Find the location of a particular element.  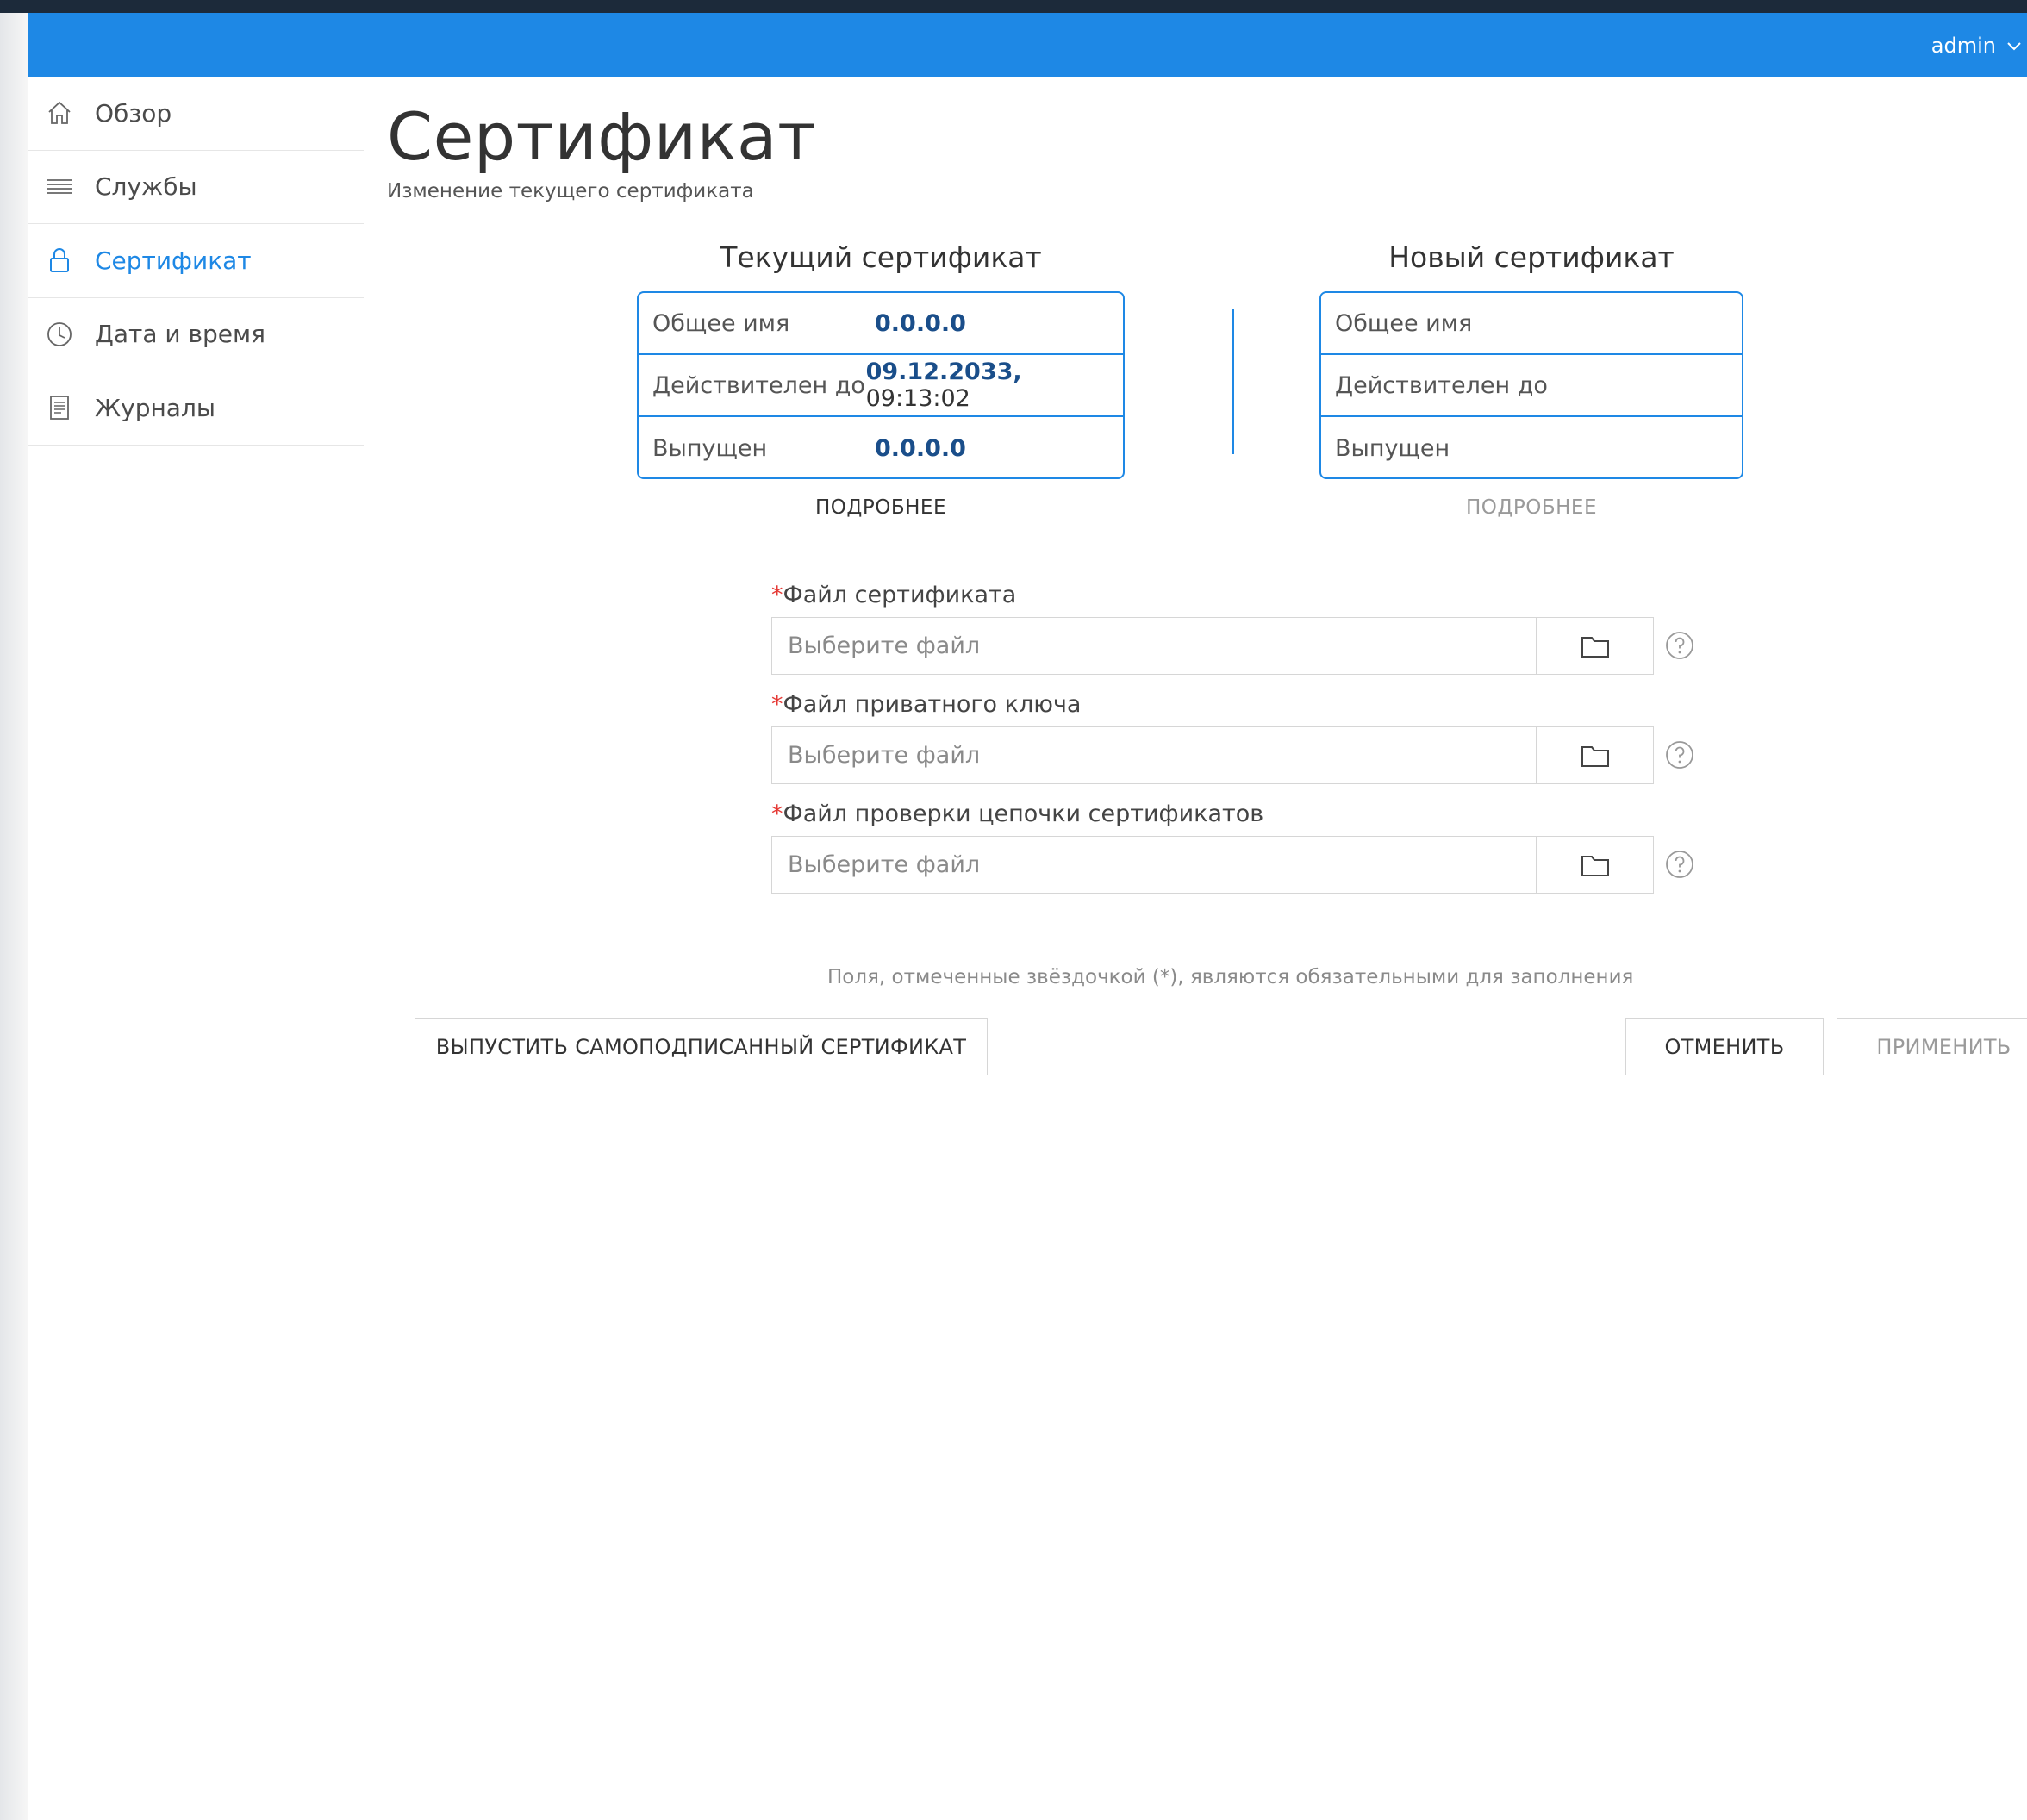

new-cert-issuer-row: Выпущен is located at coordinates (1531, 447).